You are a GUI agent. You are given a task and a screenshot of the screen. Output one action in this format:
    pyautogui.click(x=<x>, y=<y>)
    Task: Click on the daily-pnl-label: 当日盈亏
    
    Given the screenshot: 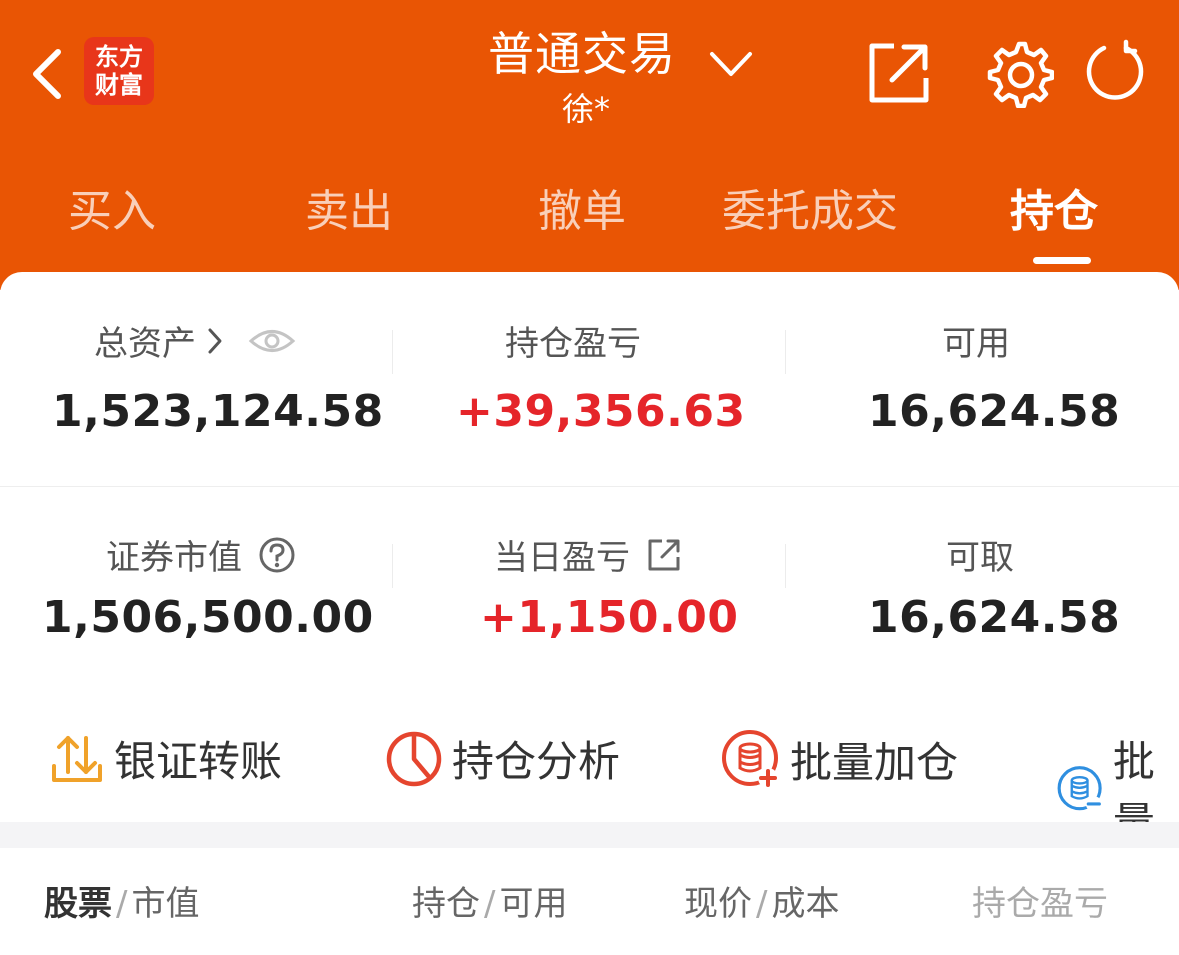 What is the action you would take?
    pyautogui.click(x=588, y=554)
    